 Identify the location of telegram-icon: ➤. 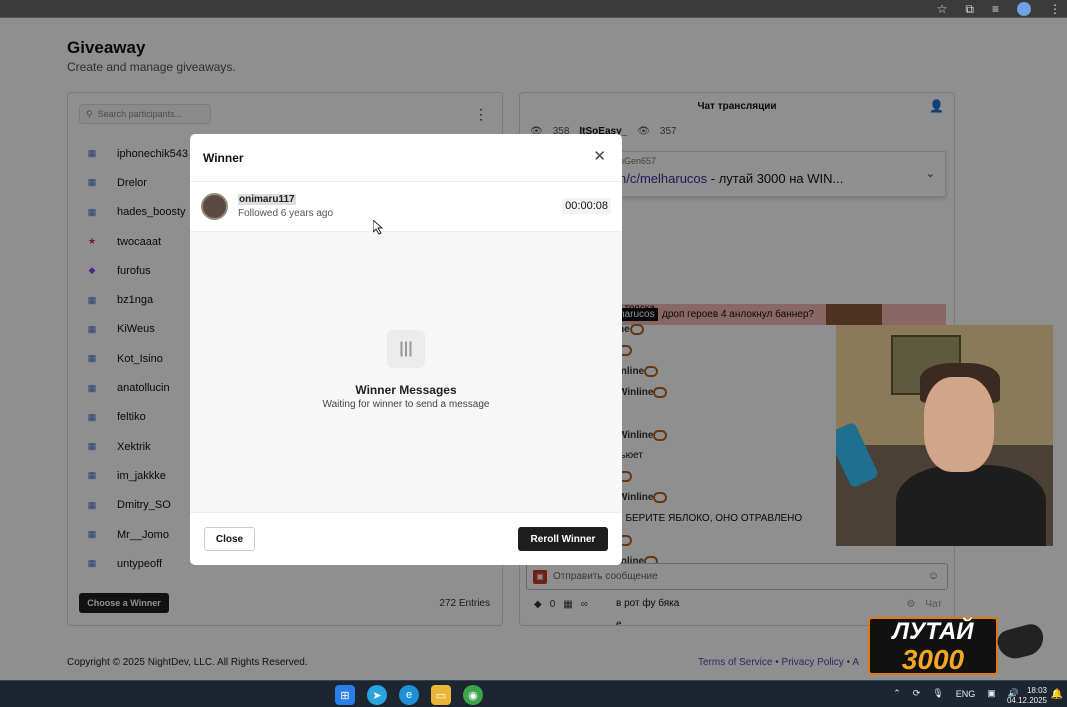
(377, 695).